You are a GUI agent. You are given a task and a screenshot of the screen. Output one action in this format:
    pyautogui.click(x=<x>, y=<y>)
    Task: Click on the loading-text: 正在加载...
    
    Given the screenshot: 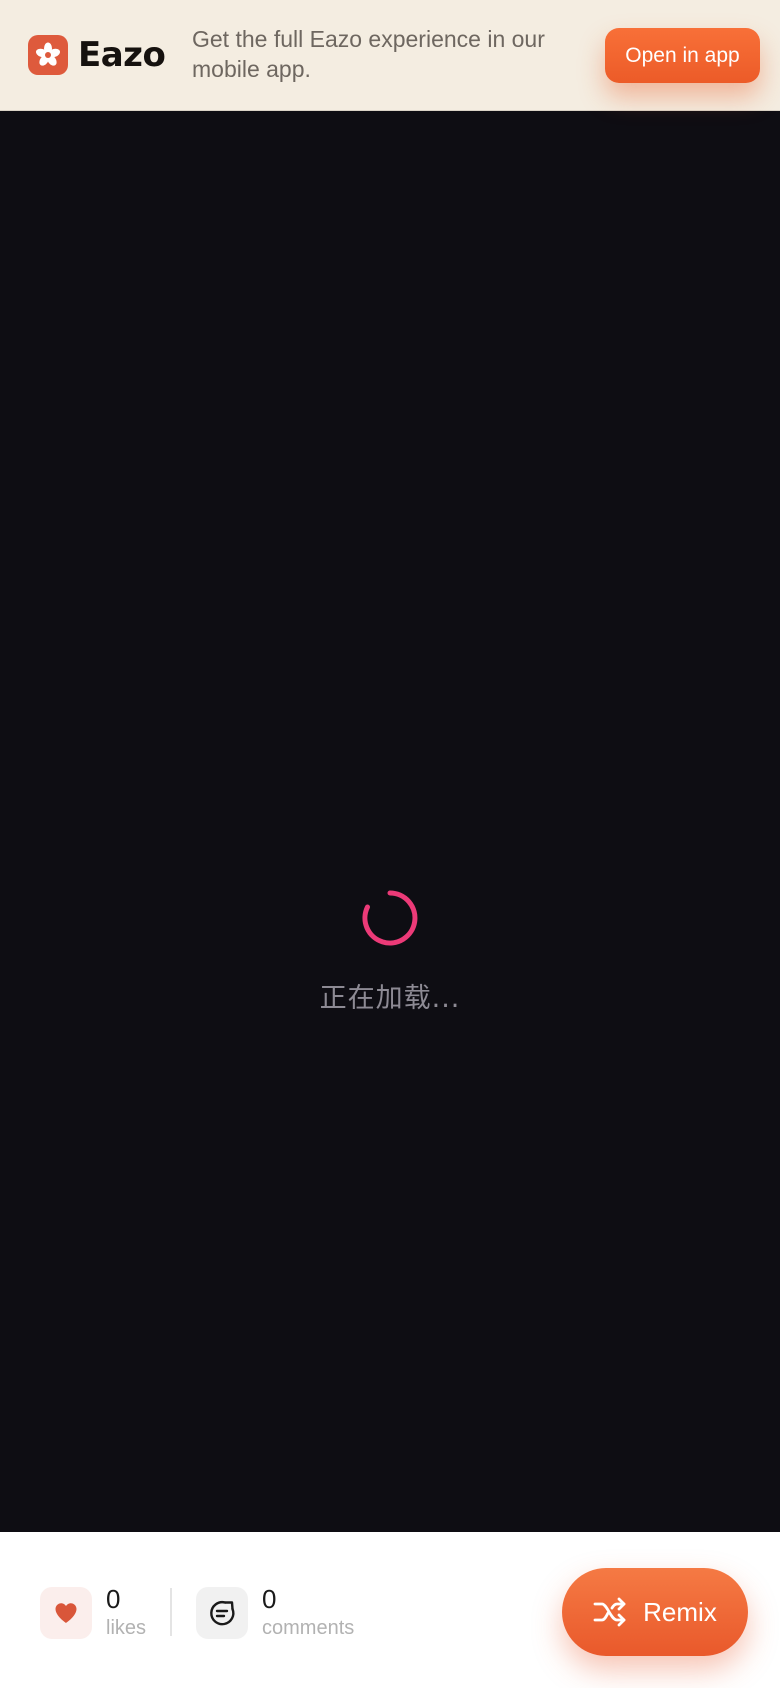 What is the action you would take?
    pyautogui.click(x=390, y=998)
    